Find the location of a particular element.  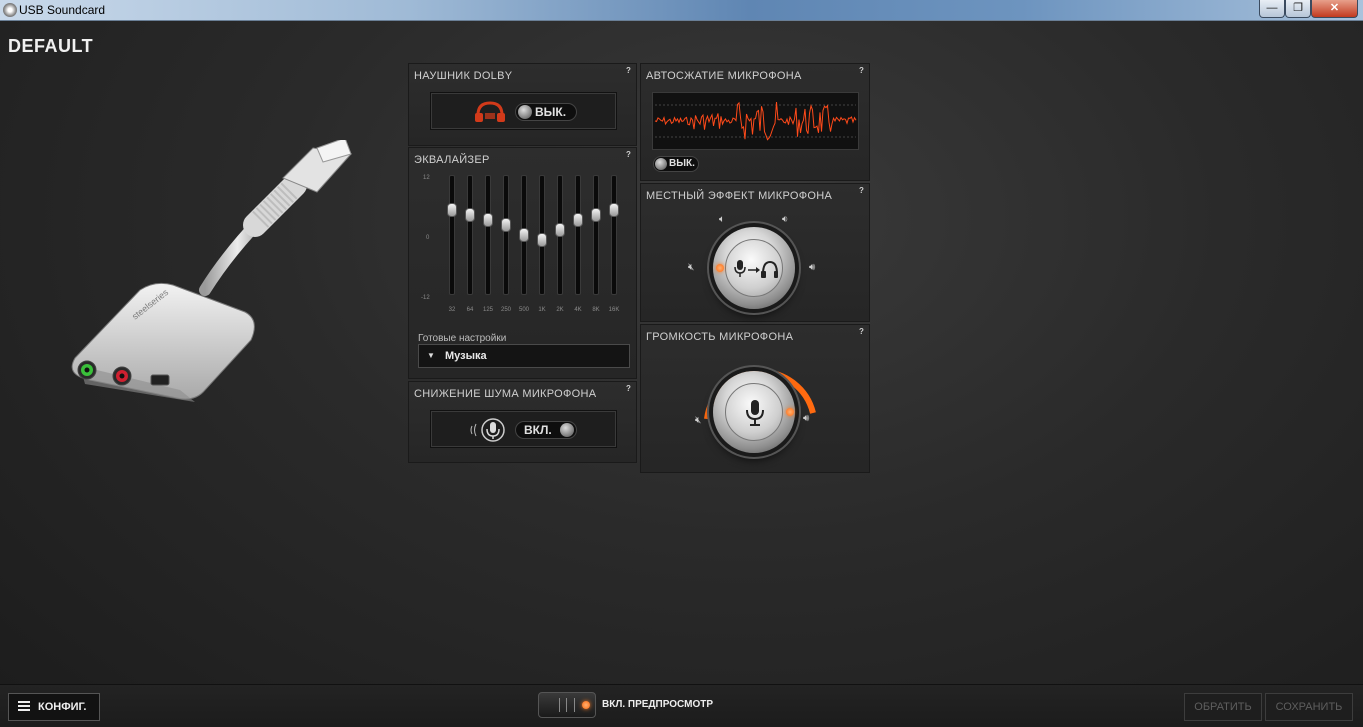

eq-band-label: 4K is located at coordinates (578, 310).